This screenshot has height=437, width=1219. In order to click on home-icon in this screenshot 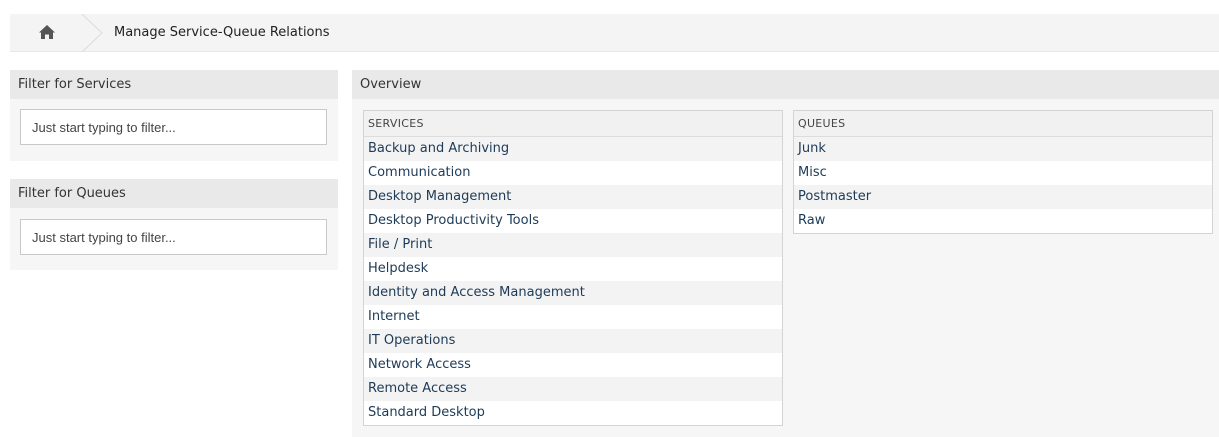, I will do `click(47, 32)`.